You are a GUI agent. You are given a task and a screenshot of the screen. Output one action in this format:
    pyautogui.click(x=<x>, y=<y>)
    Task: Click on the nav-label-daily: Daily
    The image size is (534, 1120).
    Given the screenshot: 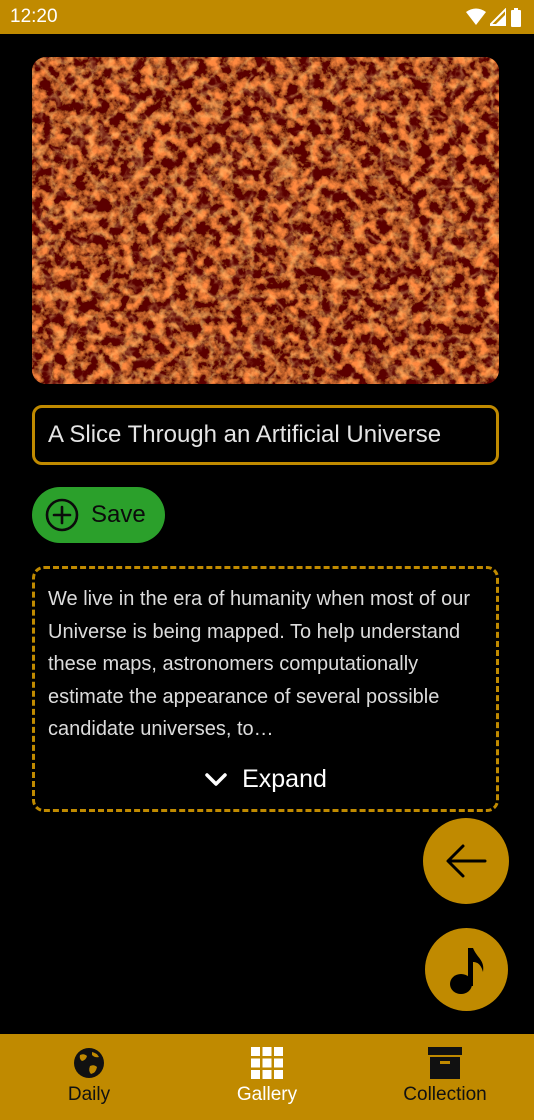 What is the action you would take?
    pyautogui.click(x=89, y=1094)
    